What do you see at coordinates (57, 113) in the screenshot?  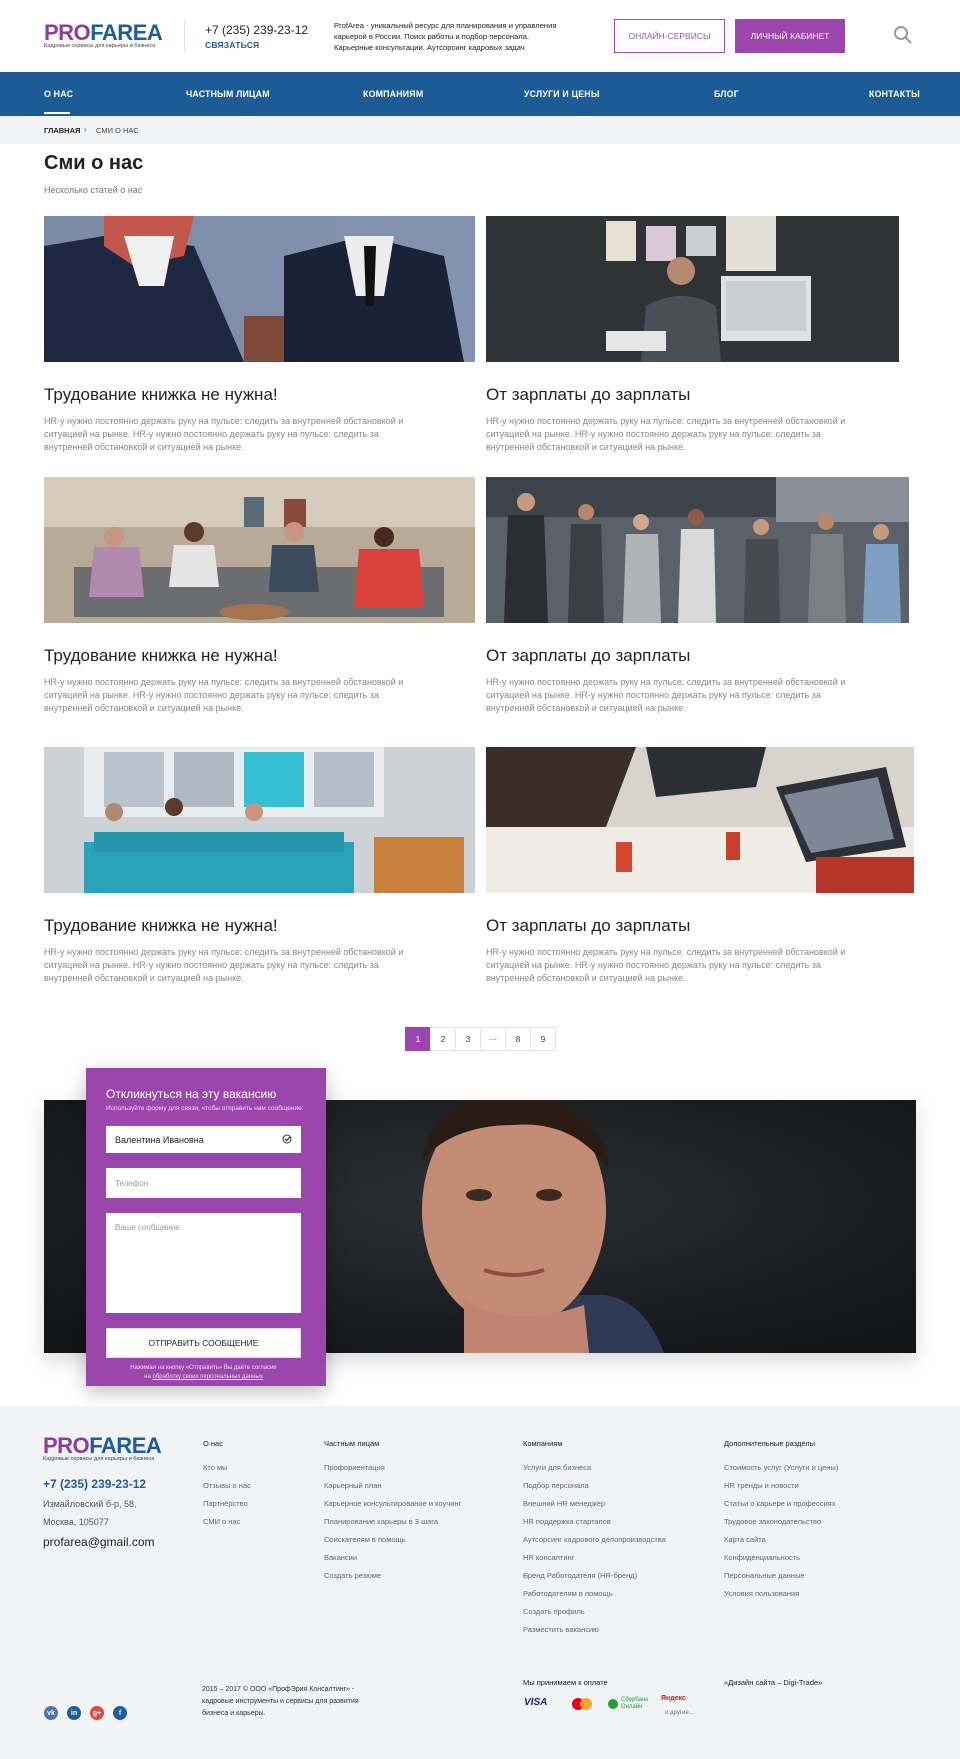 I see `nav-active-indicator` at bounding box center [57, 113].